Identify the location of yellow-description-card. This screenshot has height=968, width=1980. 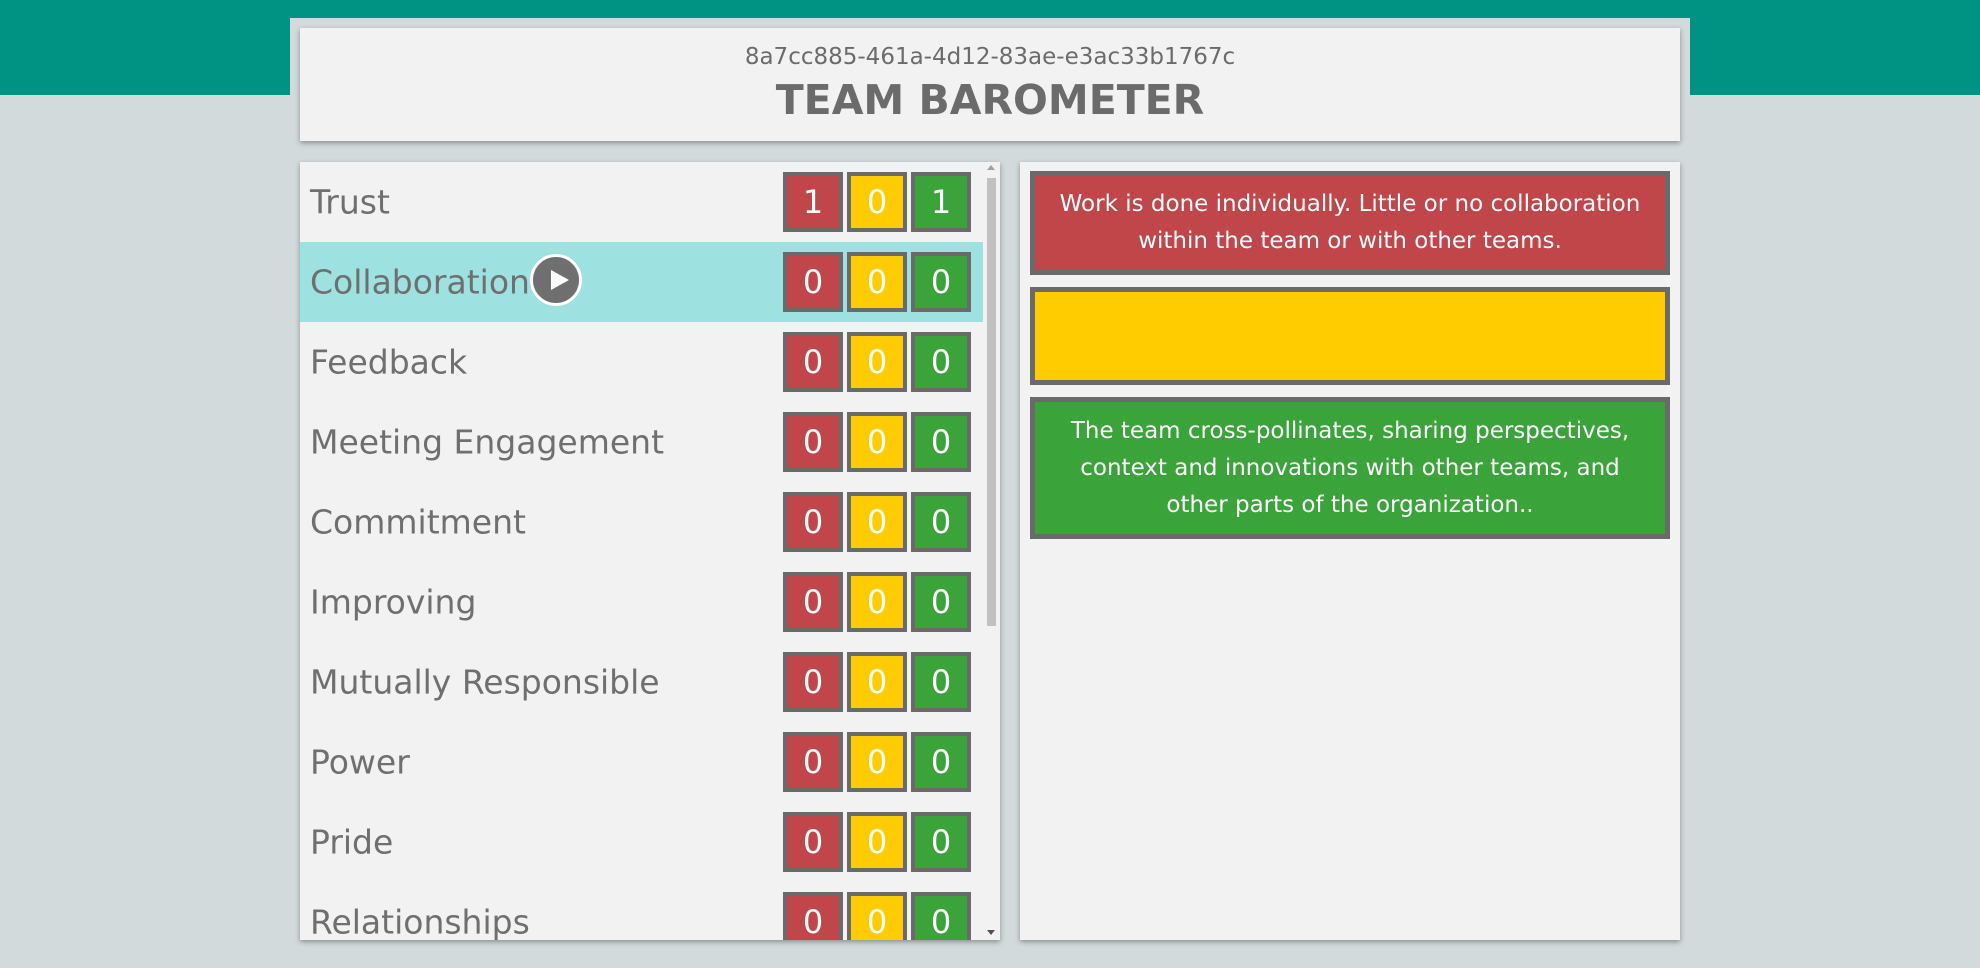
(1350, 336).